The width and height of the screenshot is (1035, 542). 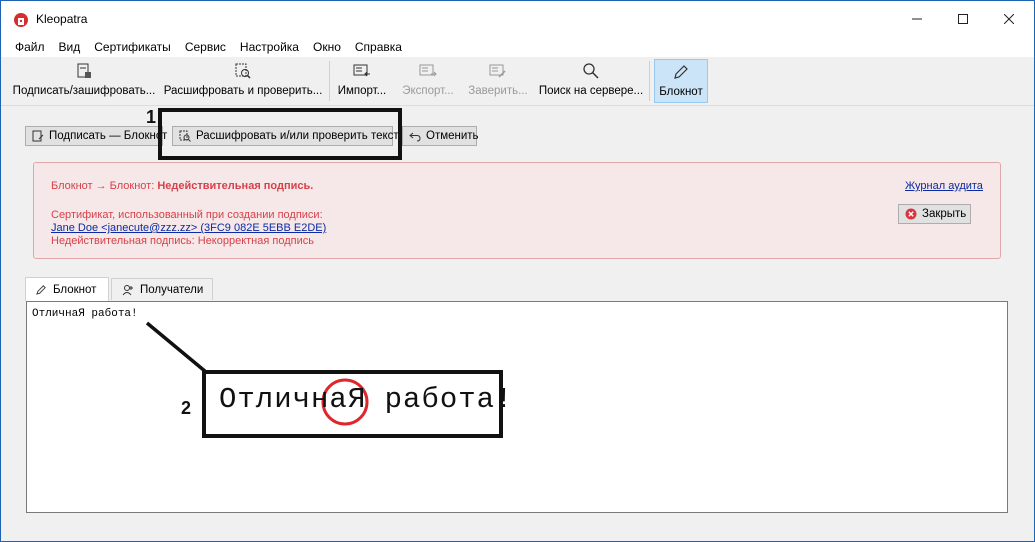 What do you see at coordinates (257, 373) in the screenshot?
I see `annotation-pointer-line` at bounding box center [257, 373].